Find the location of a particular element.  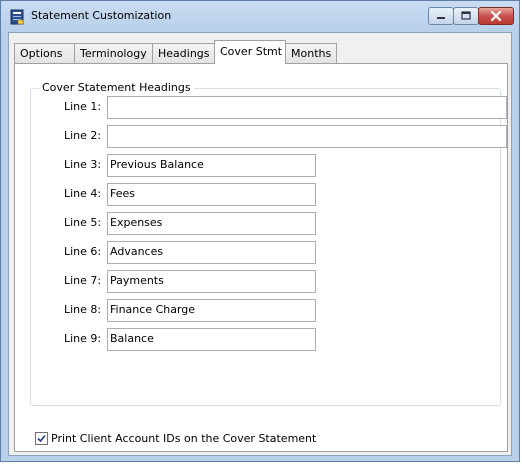

tab-label: Terminology is located at coordinates (113, 53).